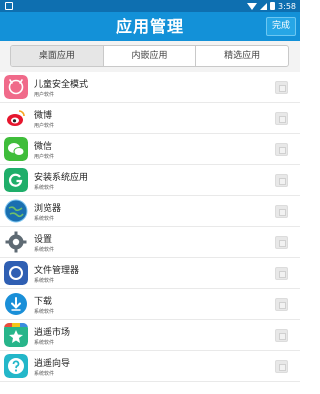 The image size is (320, 394). Describe the element at coordinates (16, 242) in the screenshot. I see `settings-gear-icon` at that location.